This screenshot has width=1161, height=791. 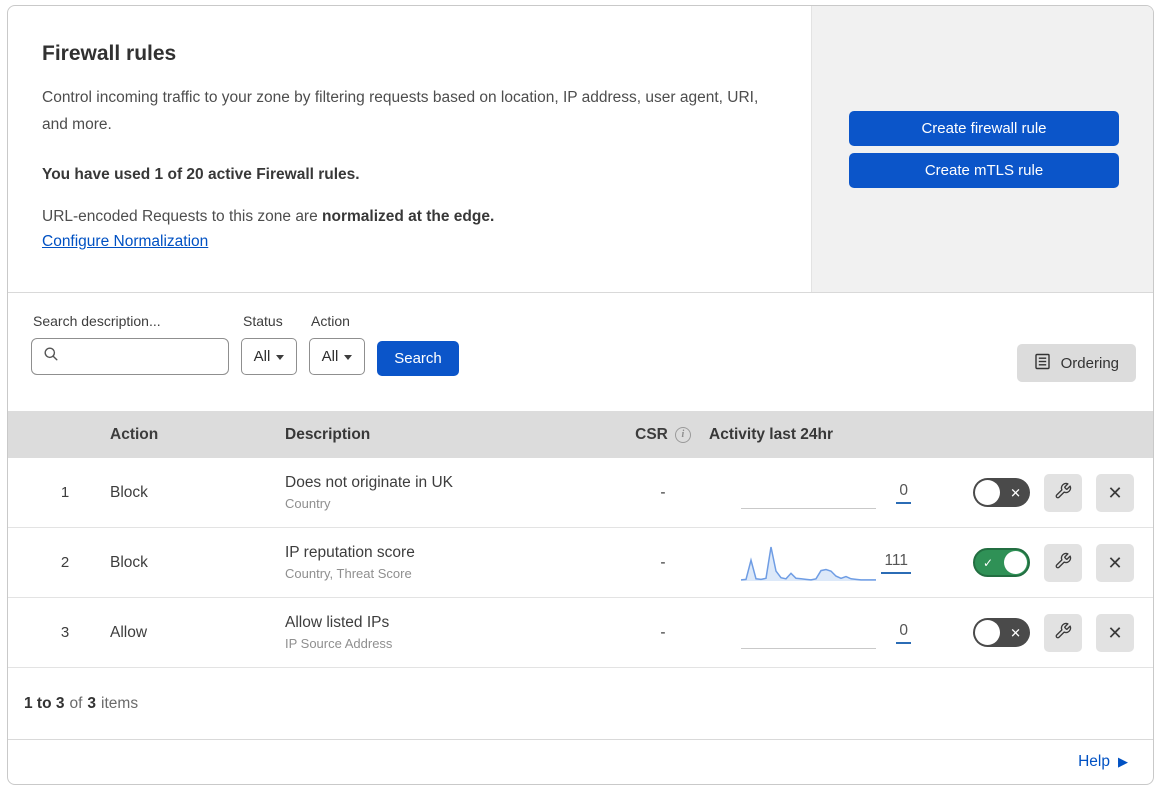 What do you see at coordinates (771, 434) in the screenshot?
I see `header-activity: Activity last 24hr` at bounding box center [771, 434].